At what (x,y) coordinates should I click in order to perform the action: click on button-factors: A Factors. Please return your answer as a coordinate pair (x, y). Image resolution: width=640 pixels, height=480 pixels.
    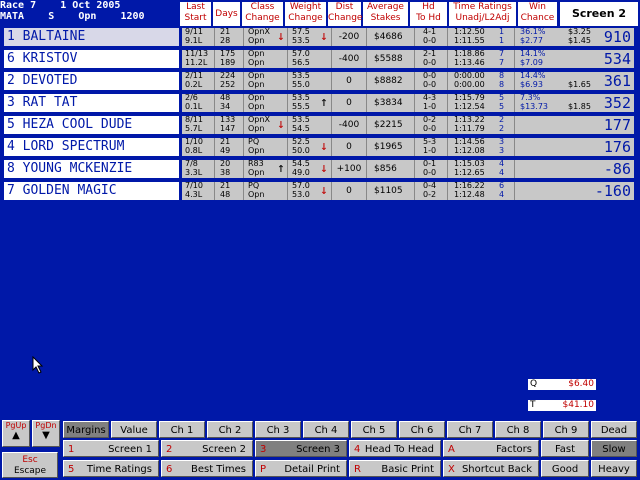
    Looking at the image, I should click on (491, 448).